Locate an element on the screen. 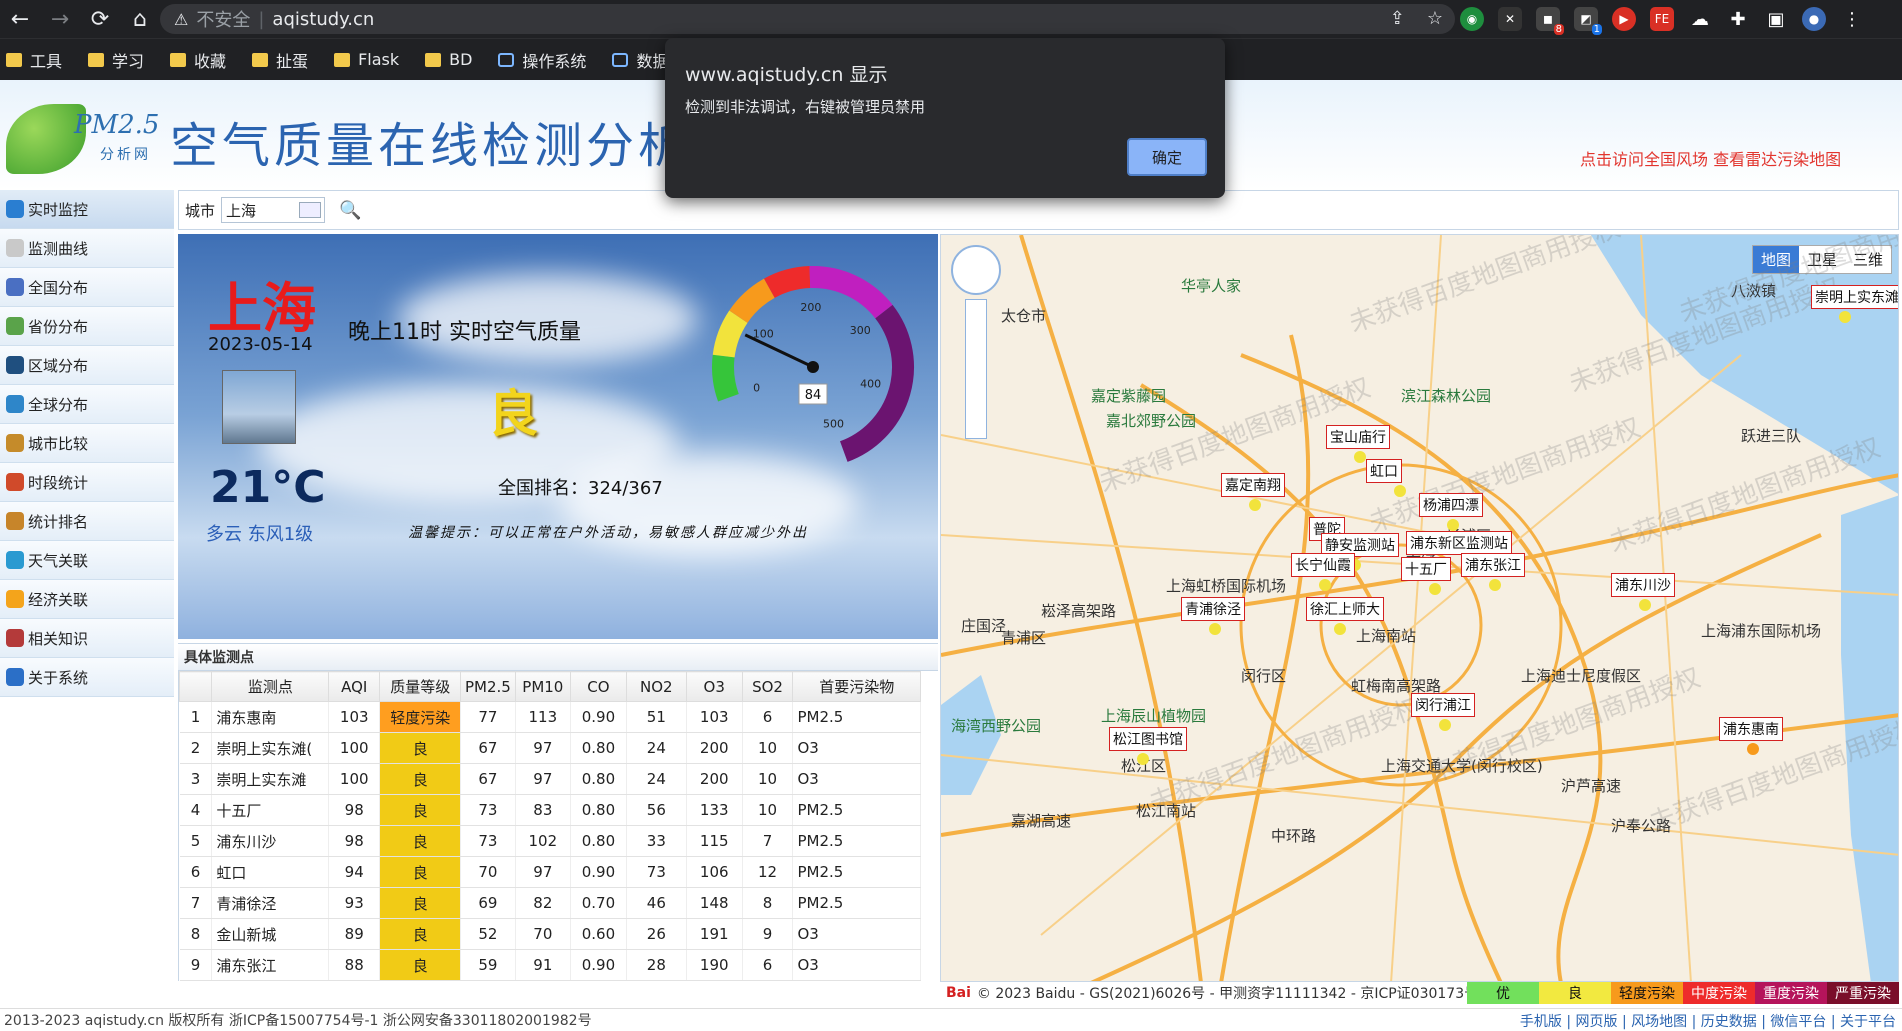 The image size is (1902, 1031). site-logo: PM2.5 分析网 is located at coordinates (86, 135).